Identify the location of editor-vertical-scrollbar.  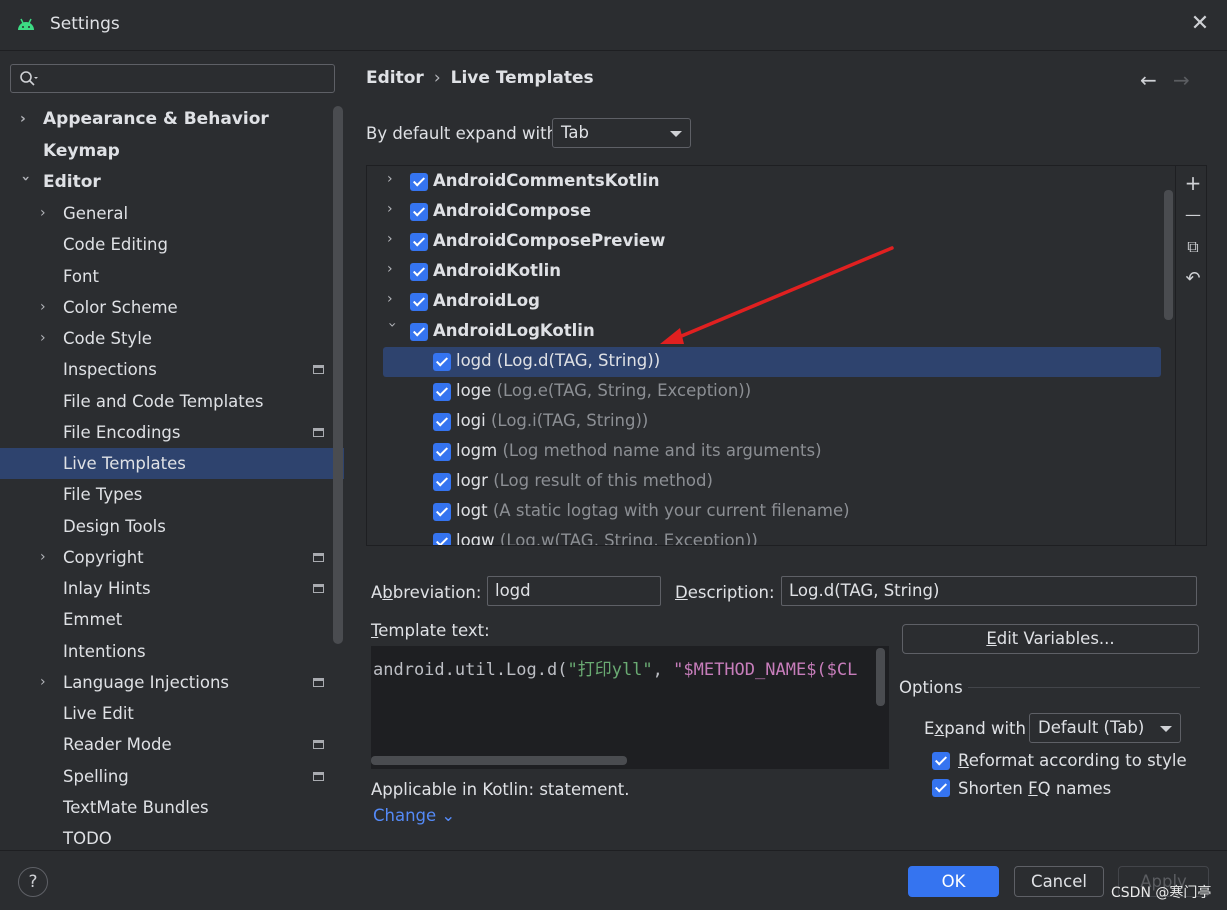
(880, 677).